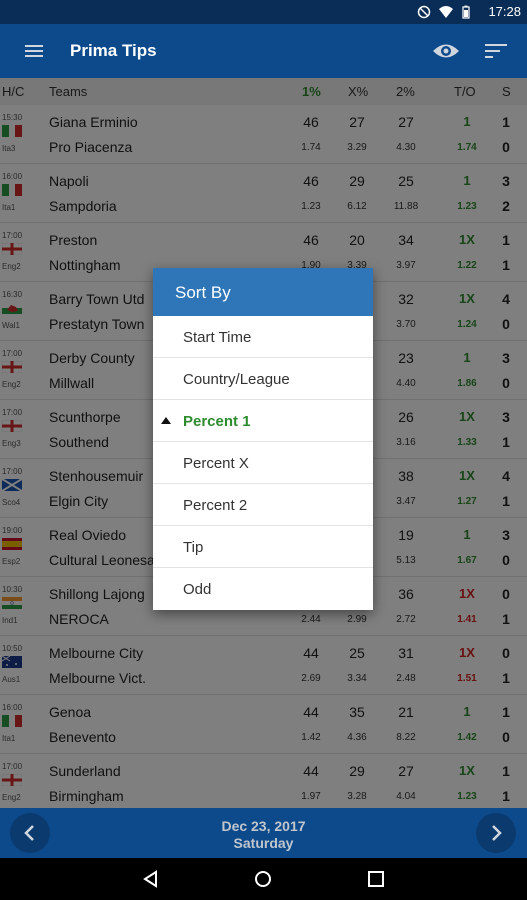 This screenshot has width=527, height=900. I want to click on do-not-disturb-icon, so click(424, 12).